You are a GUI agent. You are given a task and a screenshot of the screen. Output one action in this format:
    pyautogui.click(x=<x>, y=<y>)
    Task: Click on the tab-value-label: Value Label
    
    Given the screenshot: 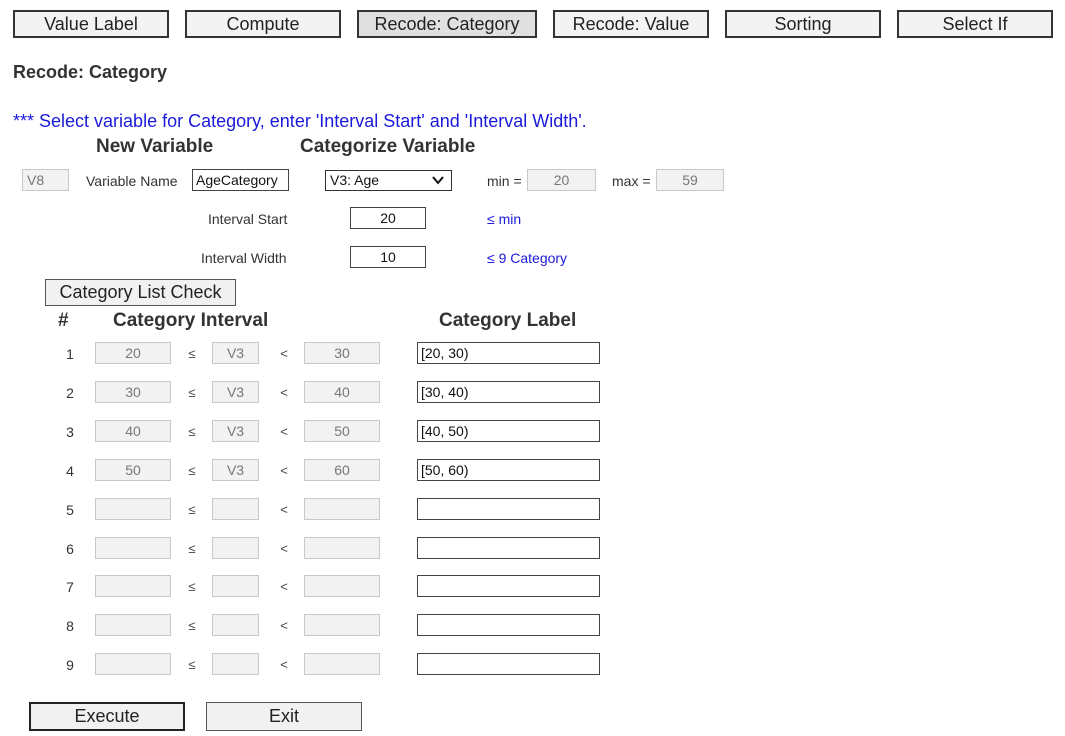 What is the action you would take?
    pyautogui.click(x=91, y=24)
    